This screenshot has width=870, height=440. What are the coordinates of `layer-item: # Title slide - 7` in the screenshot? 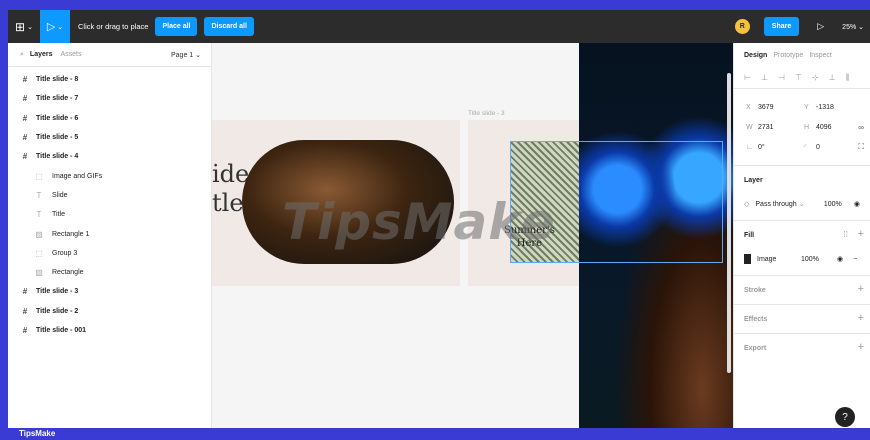 It's located at (109, 98).